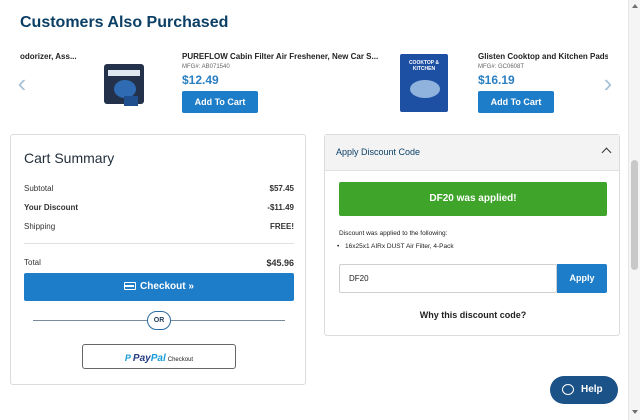 The height and width of the screenshot is (420, 640). I want to click on help-label: Help, so click(592, 389).